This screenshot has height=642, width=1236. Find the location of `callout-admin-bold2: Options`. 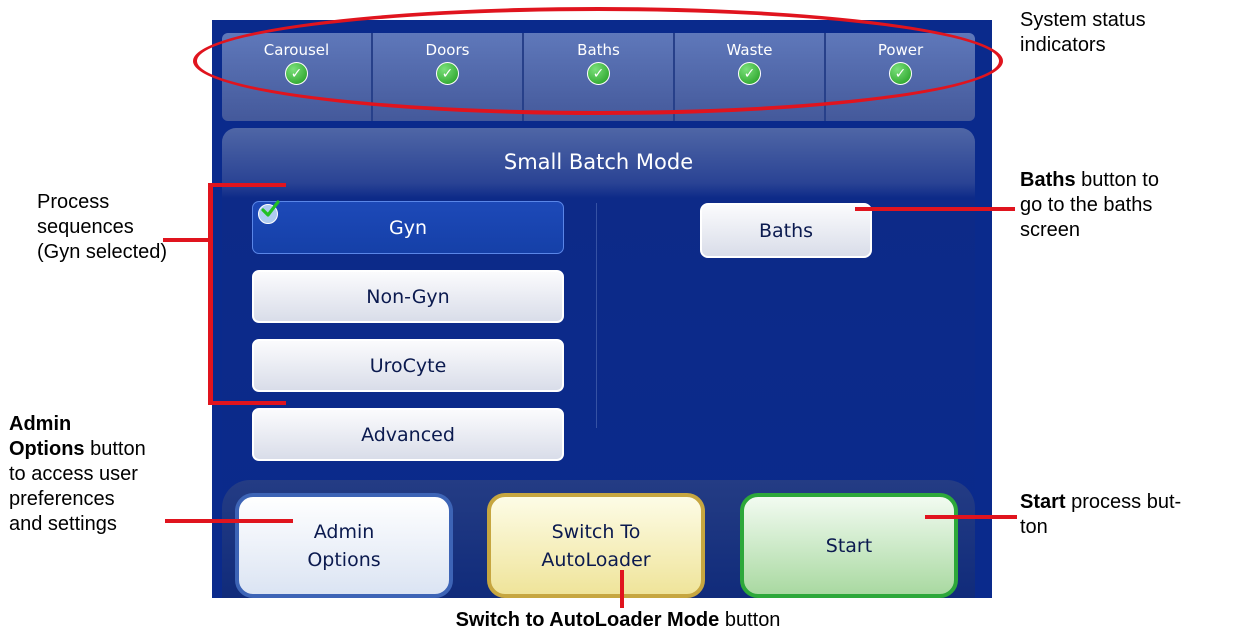

callout-admin-bold2: Options is located at coordinates (47, 449).